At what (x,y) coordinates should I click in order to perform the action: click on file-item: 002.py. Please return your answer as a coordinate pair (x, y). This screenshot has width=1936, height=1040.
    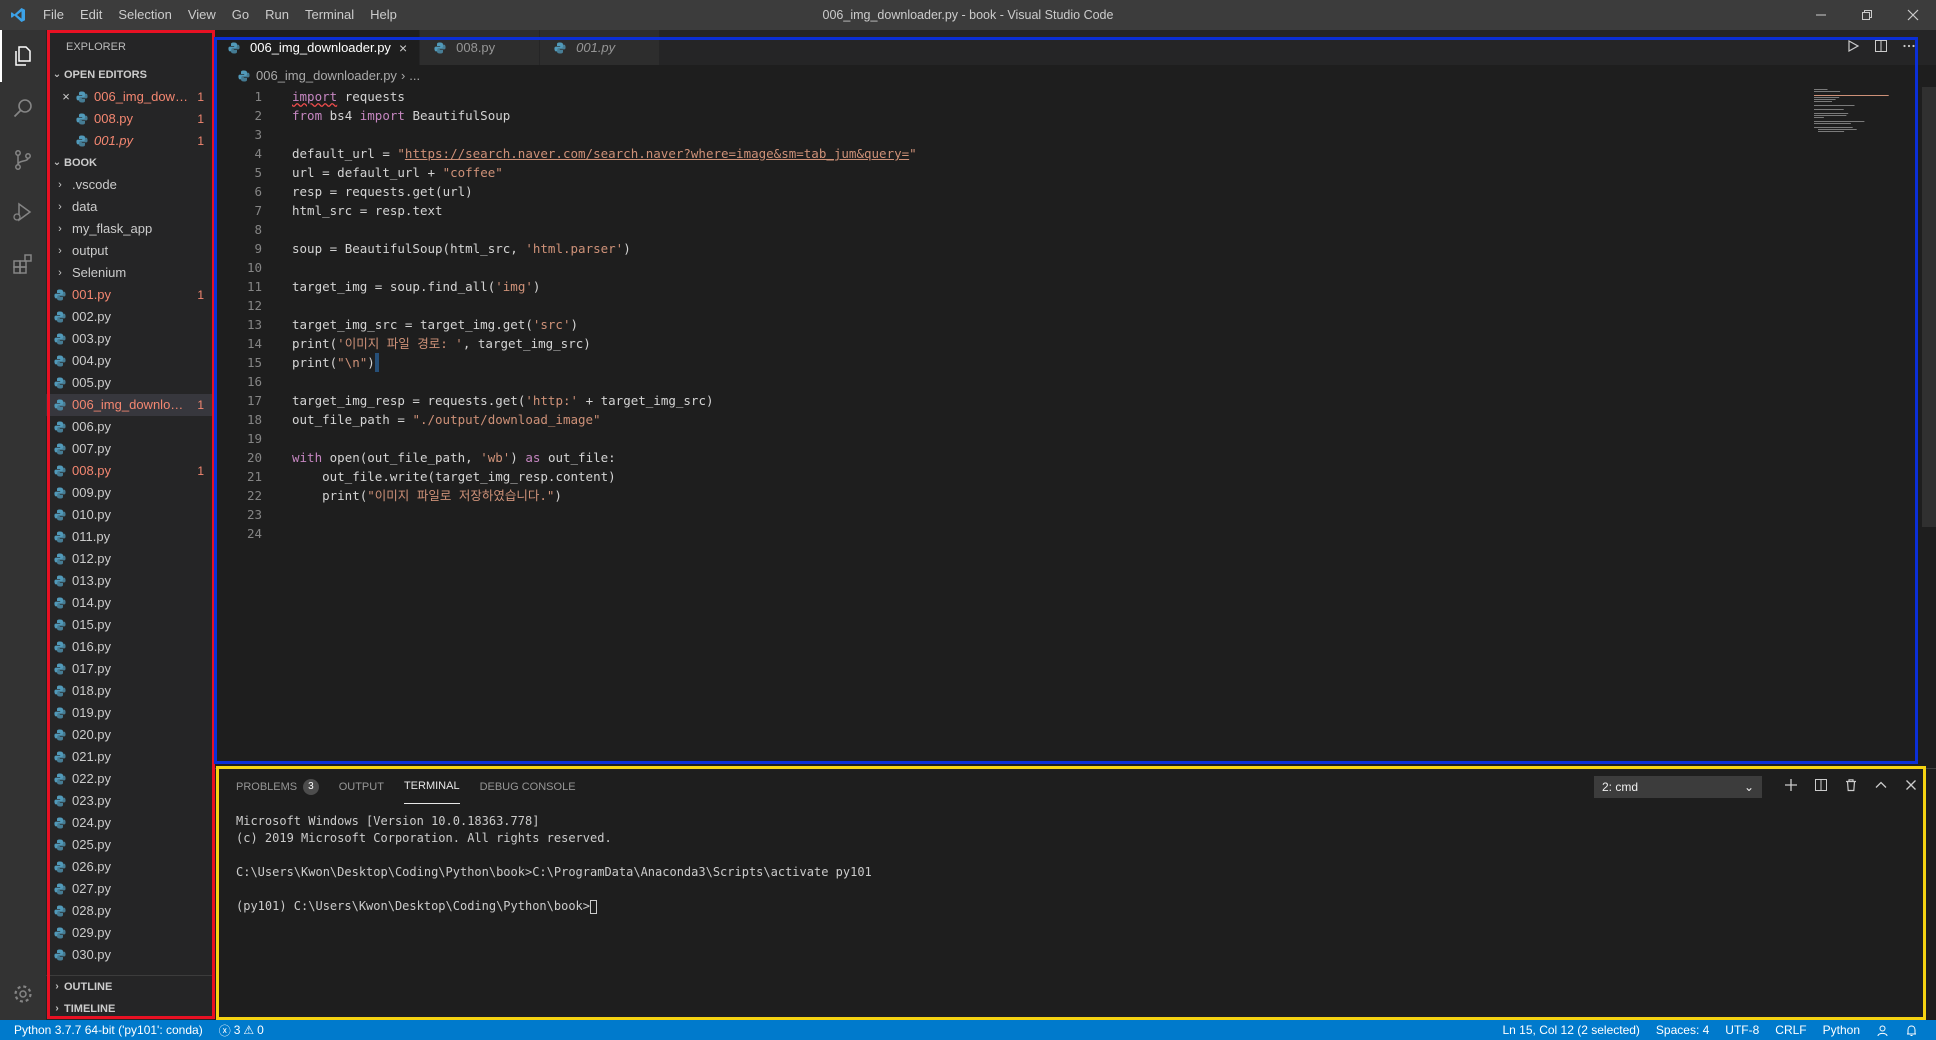
    Looking at the image, I should click on (130, 317).